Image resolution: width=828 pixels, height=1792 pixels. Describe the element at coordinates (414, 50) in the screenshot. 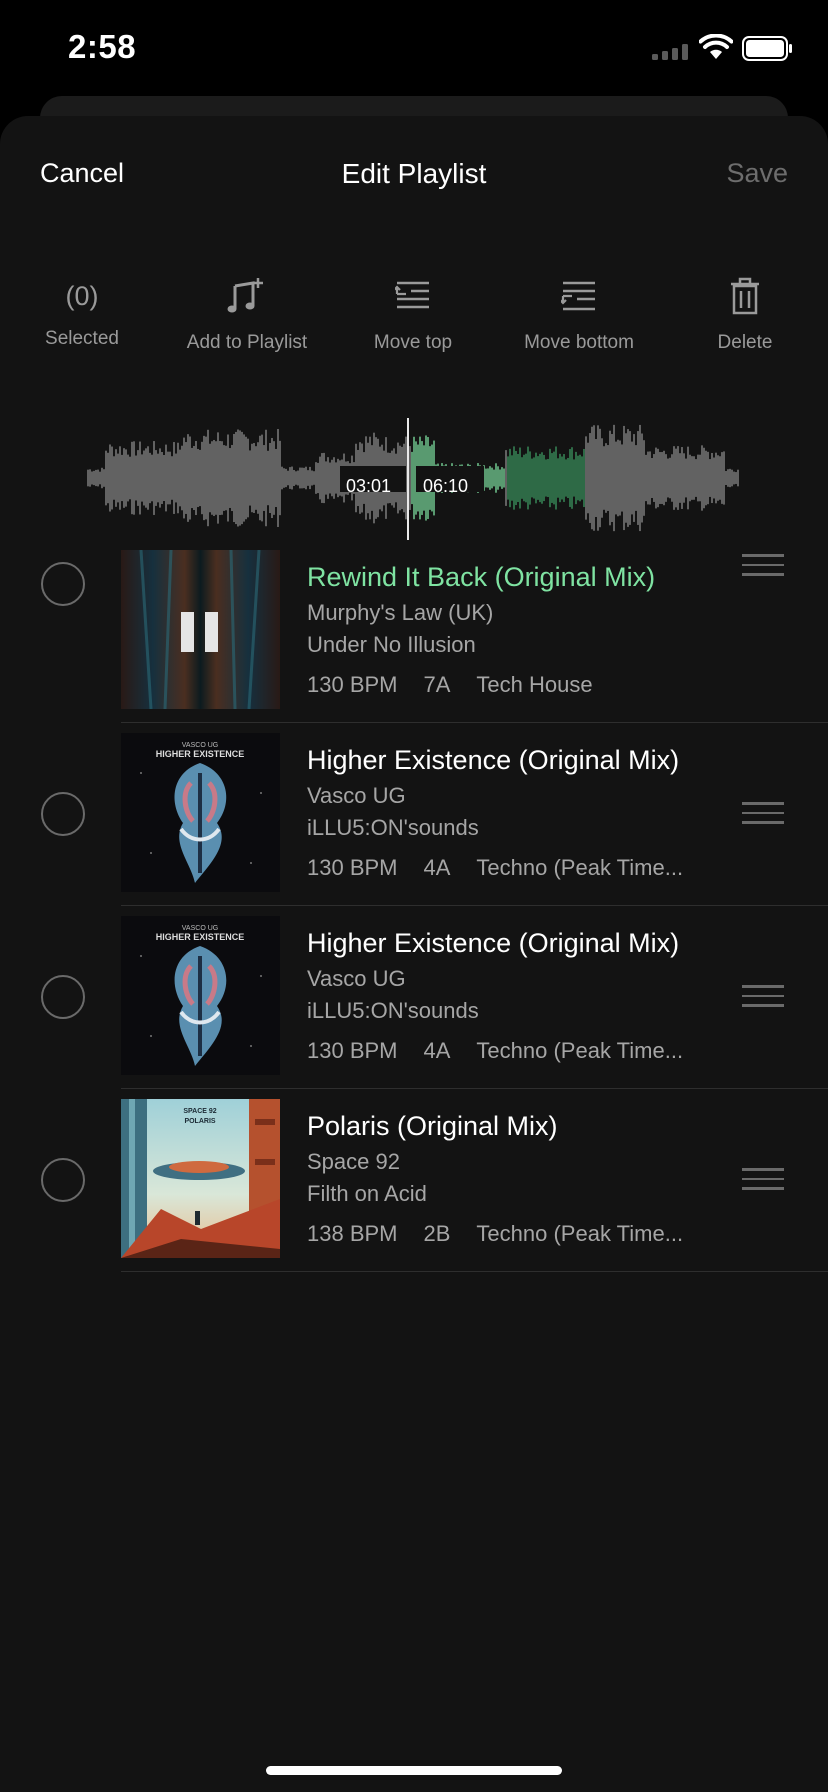

I see `status-bar: 2:58` at that location.